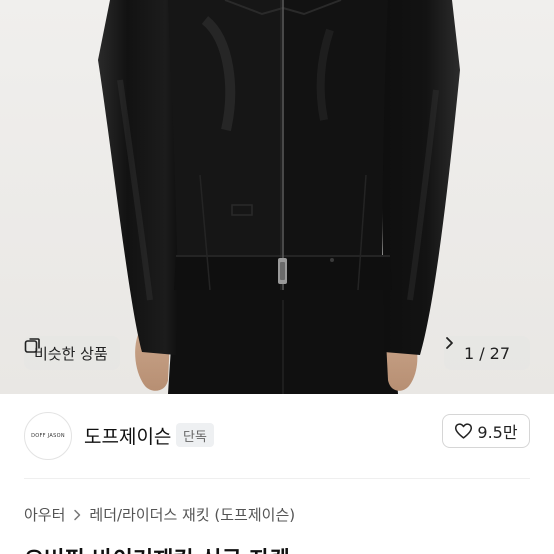  I want to click on page-counter: 1 / 27, so click(487, 353).